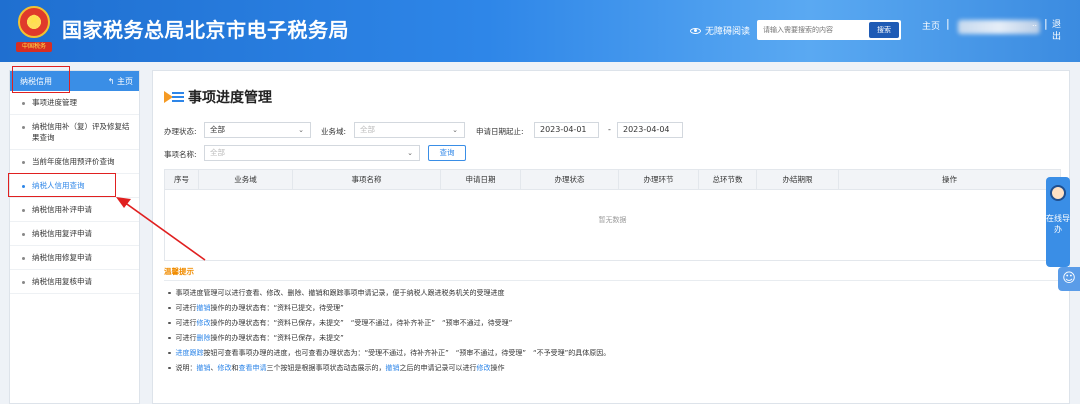 The height and width of the screenshot is (404, 1080). I want to click on column-header: 序号, so click(182, 179).